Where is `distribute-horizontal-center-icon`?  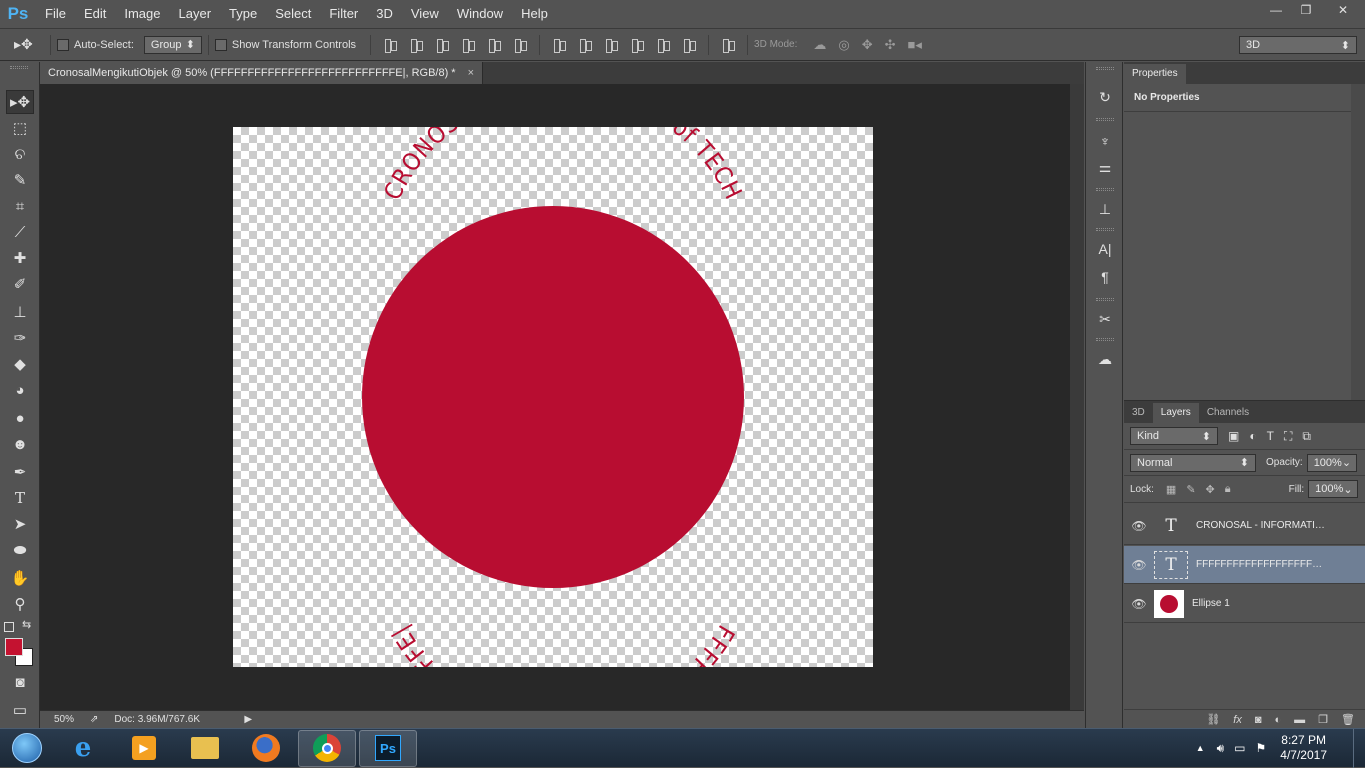
distribute-horizontal-center-icon is located at coordinates (663, 45).